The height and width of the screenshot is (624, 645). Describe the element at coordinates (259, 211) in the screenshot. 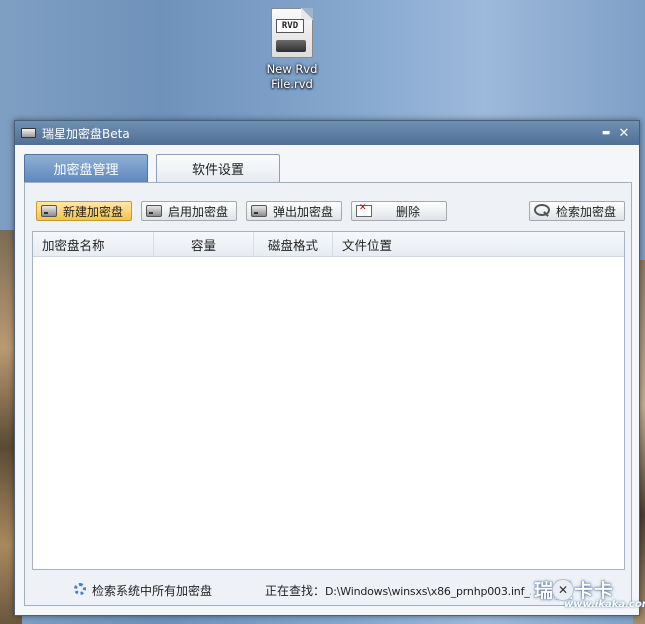

I see `eject-disk-icon` at that location.